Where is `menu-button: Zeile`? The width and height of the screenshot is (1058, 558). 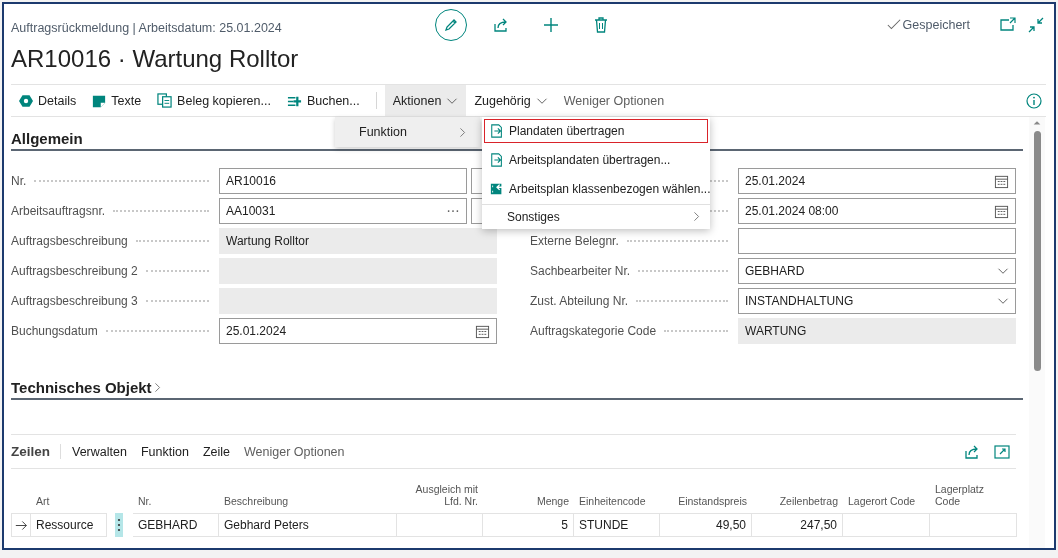 menu-button: Zeile is located at coordinates (216, 451).